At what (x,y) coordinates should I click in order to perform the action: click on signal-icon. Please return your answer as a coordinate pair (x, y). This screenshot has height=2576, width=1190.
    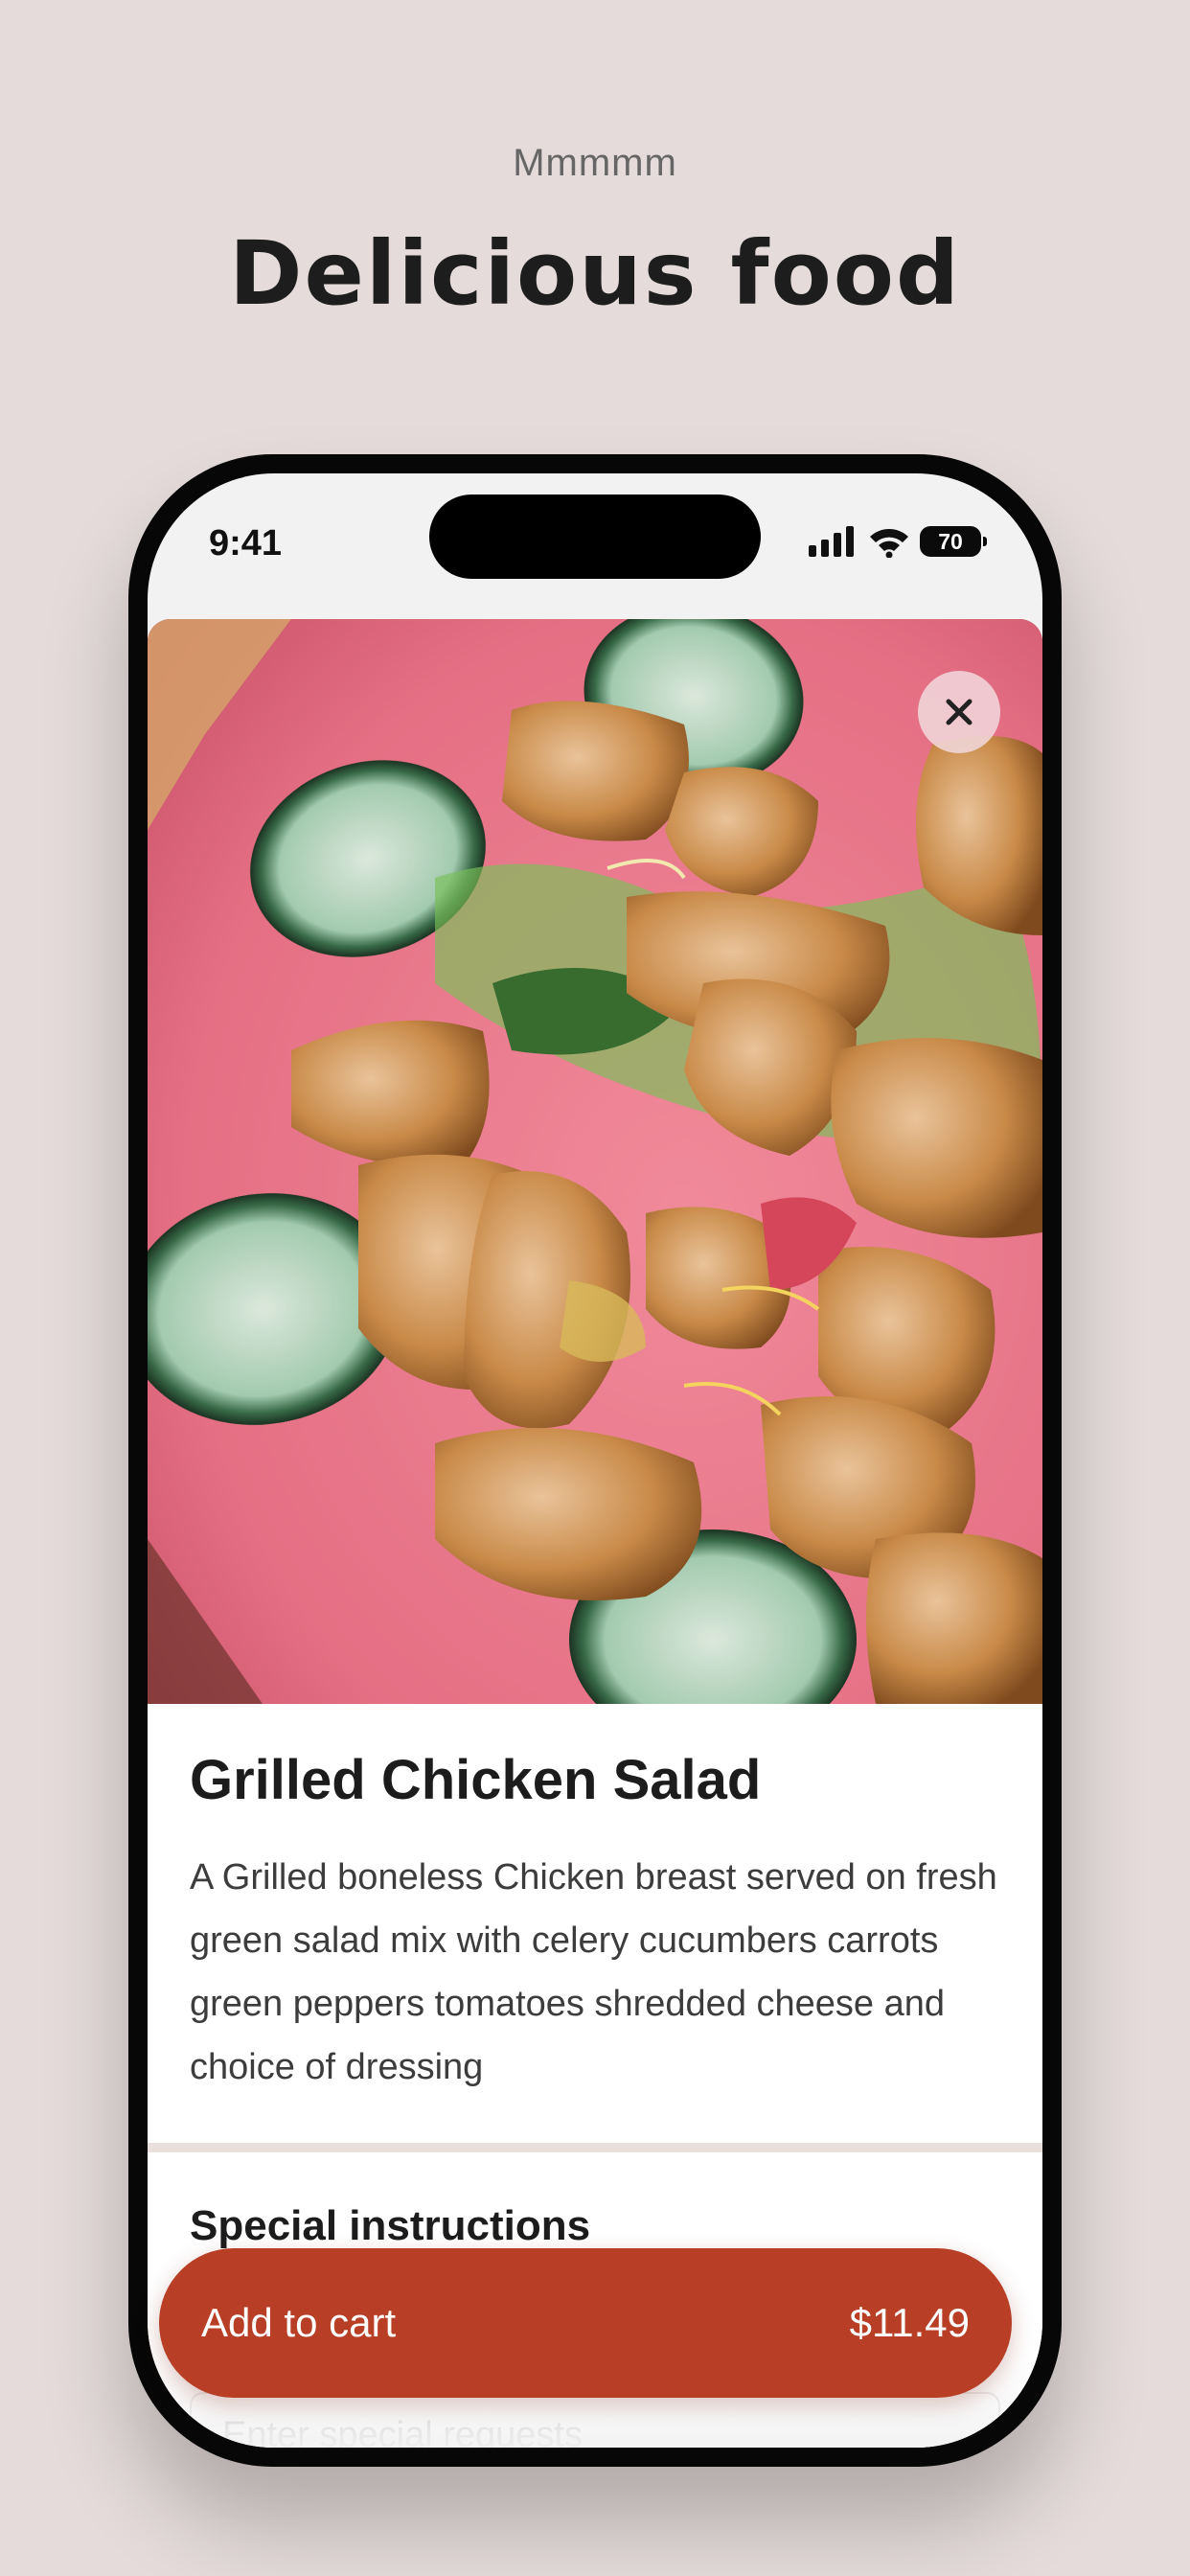
    Looking at the image, I should click on (832, 541).